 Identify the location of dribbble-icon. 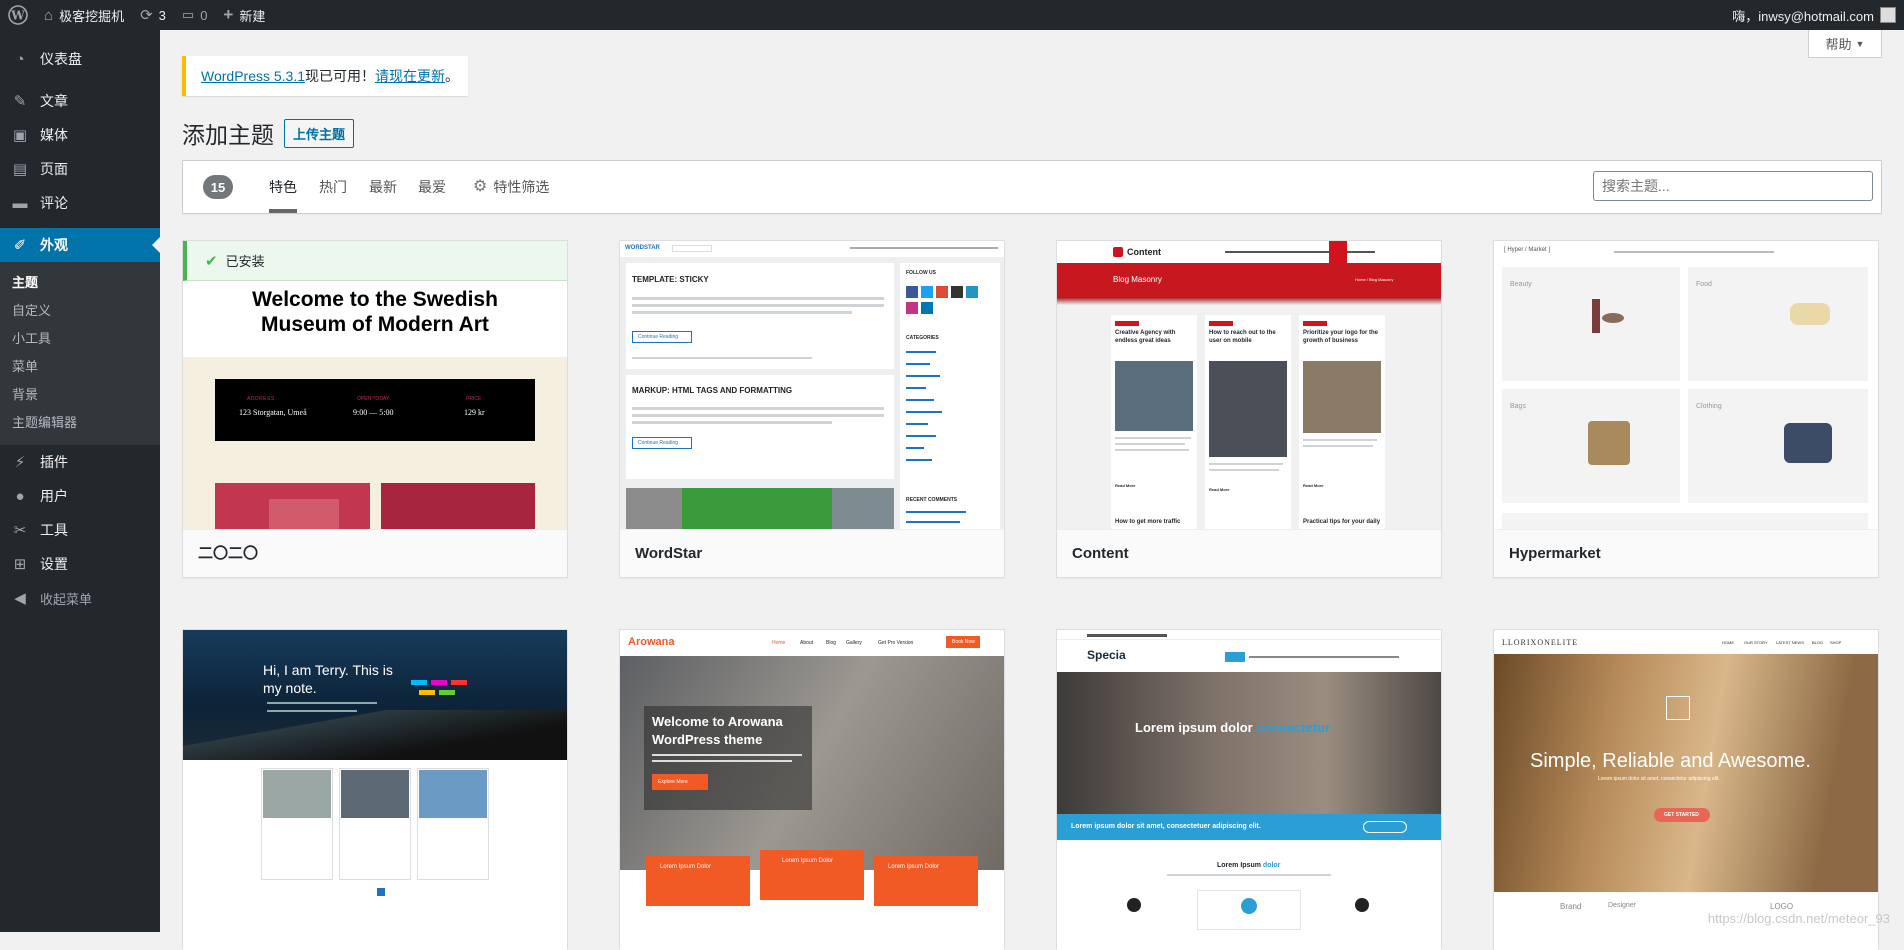
(972, 292).